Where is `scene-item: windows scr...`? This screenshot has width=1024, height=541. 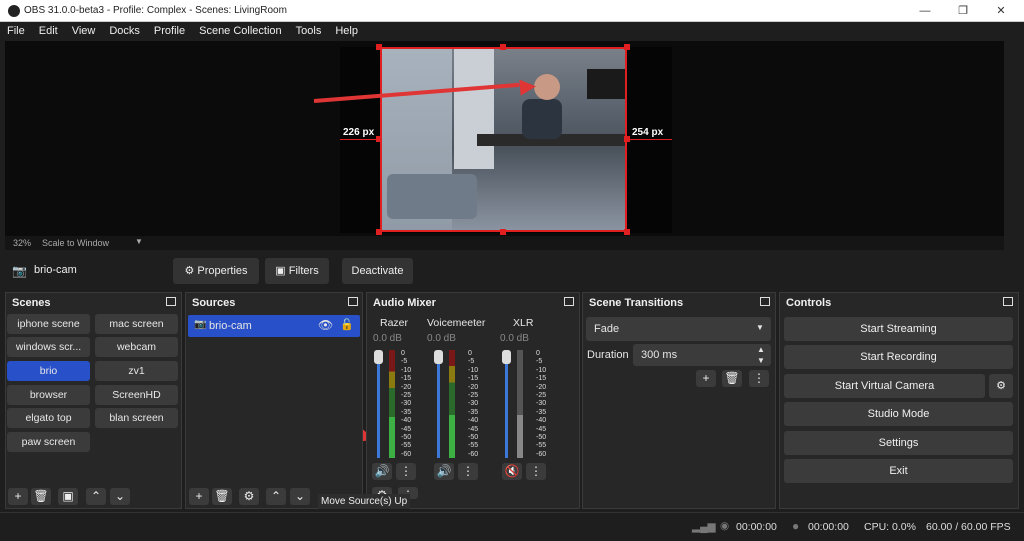
scene-item: windows scr... is located at coordinates (48, 347).